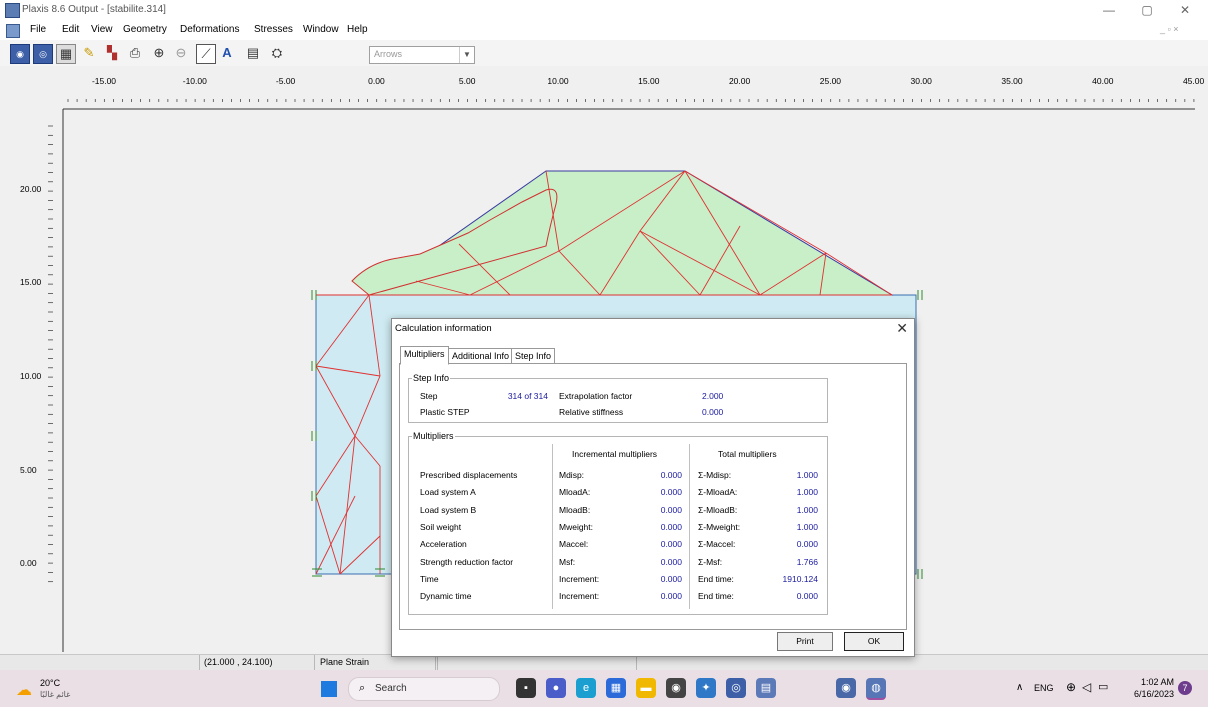  I want to click on row-label: Dynamic time, so click(446, 596).